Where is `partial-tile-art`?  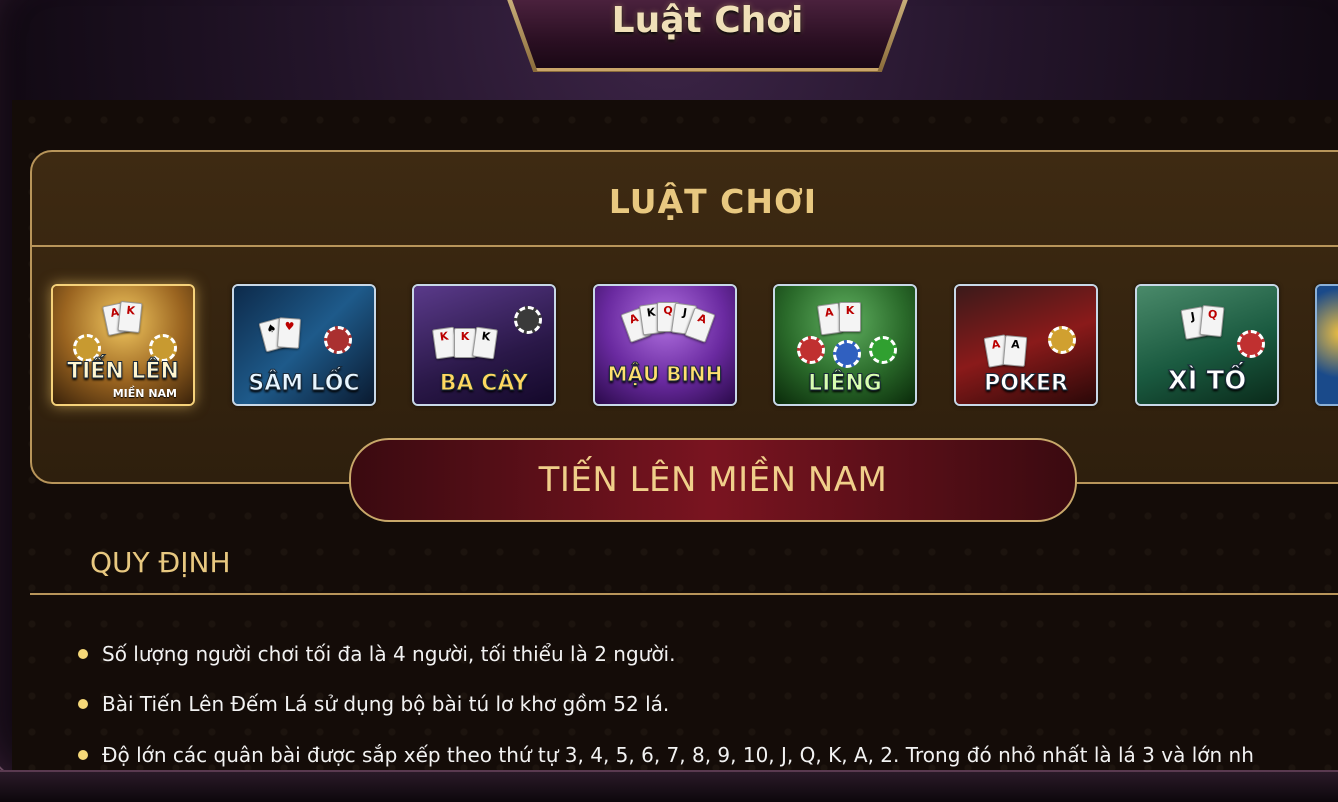
partial-tile-art is located at coordinates (1327, 345).